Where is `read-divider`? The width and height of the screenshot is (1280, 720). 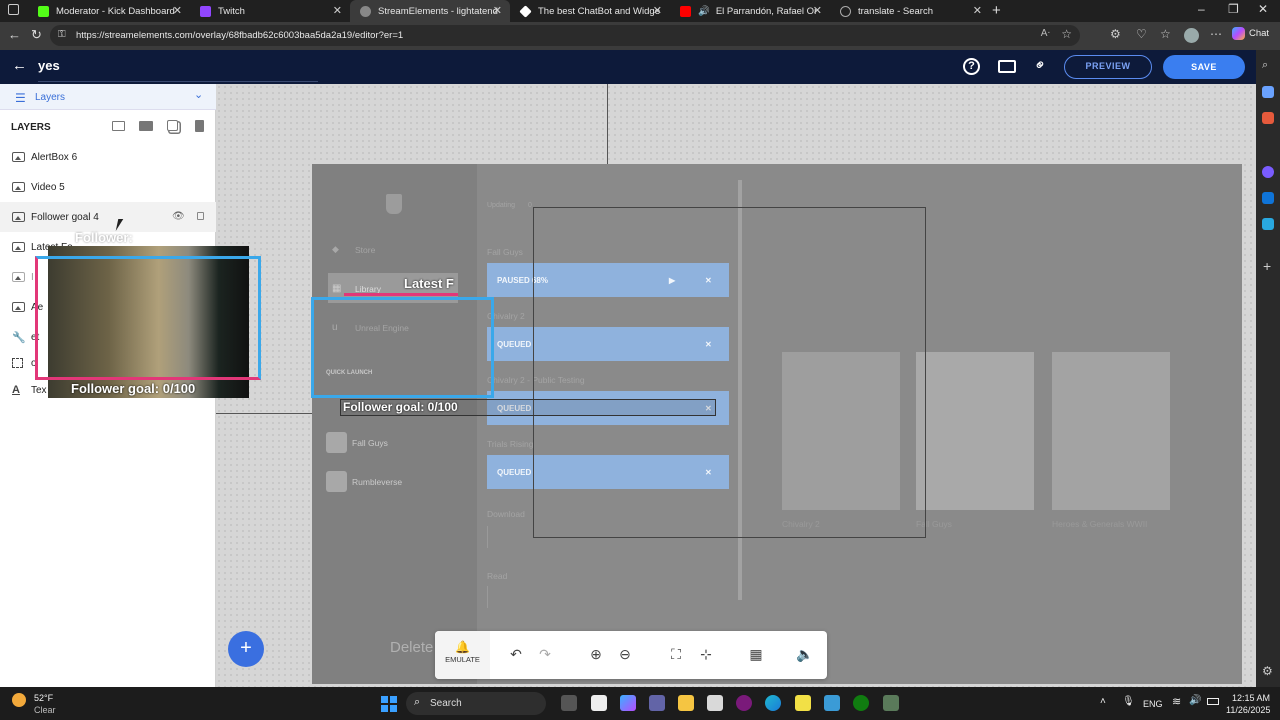
read-divider is located at coordinates (487, 597).